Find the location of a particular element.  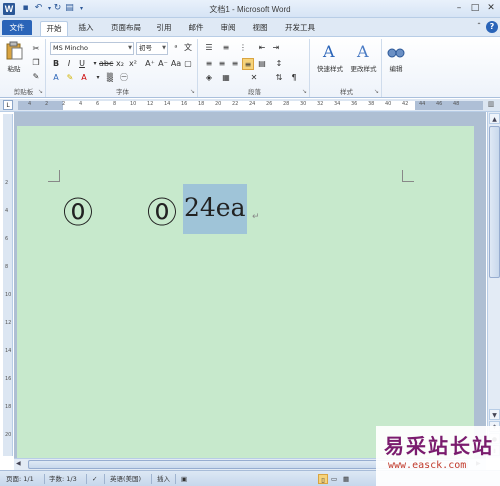

tab-review: 审阅 is located at coordinates (228, 28).